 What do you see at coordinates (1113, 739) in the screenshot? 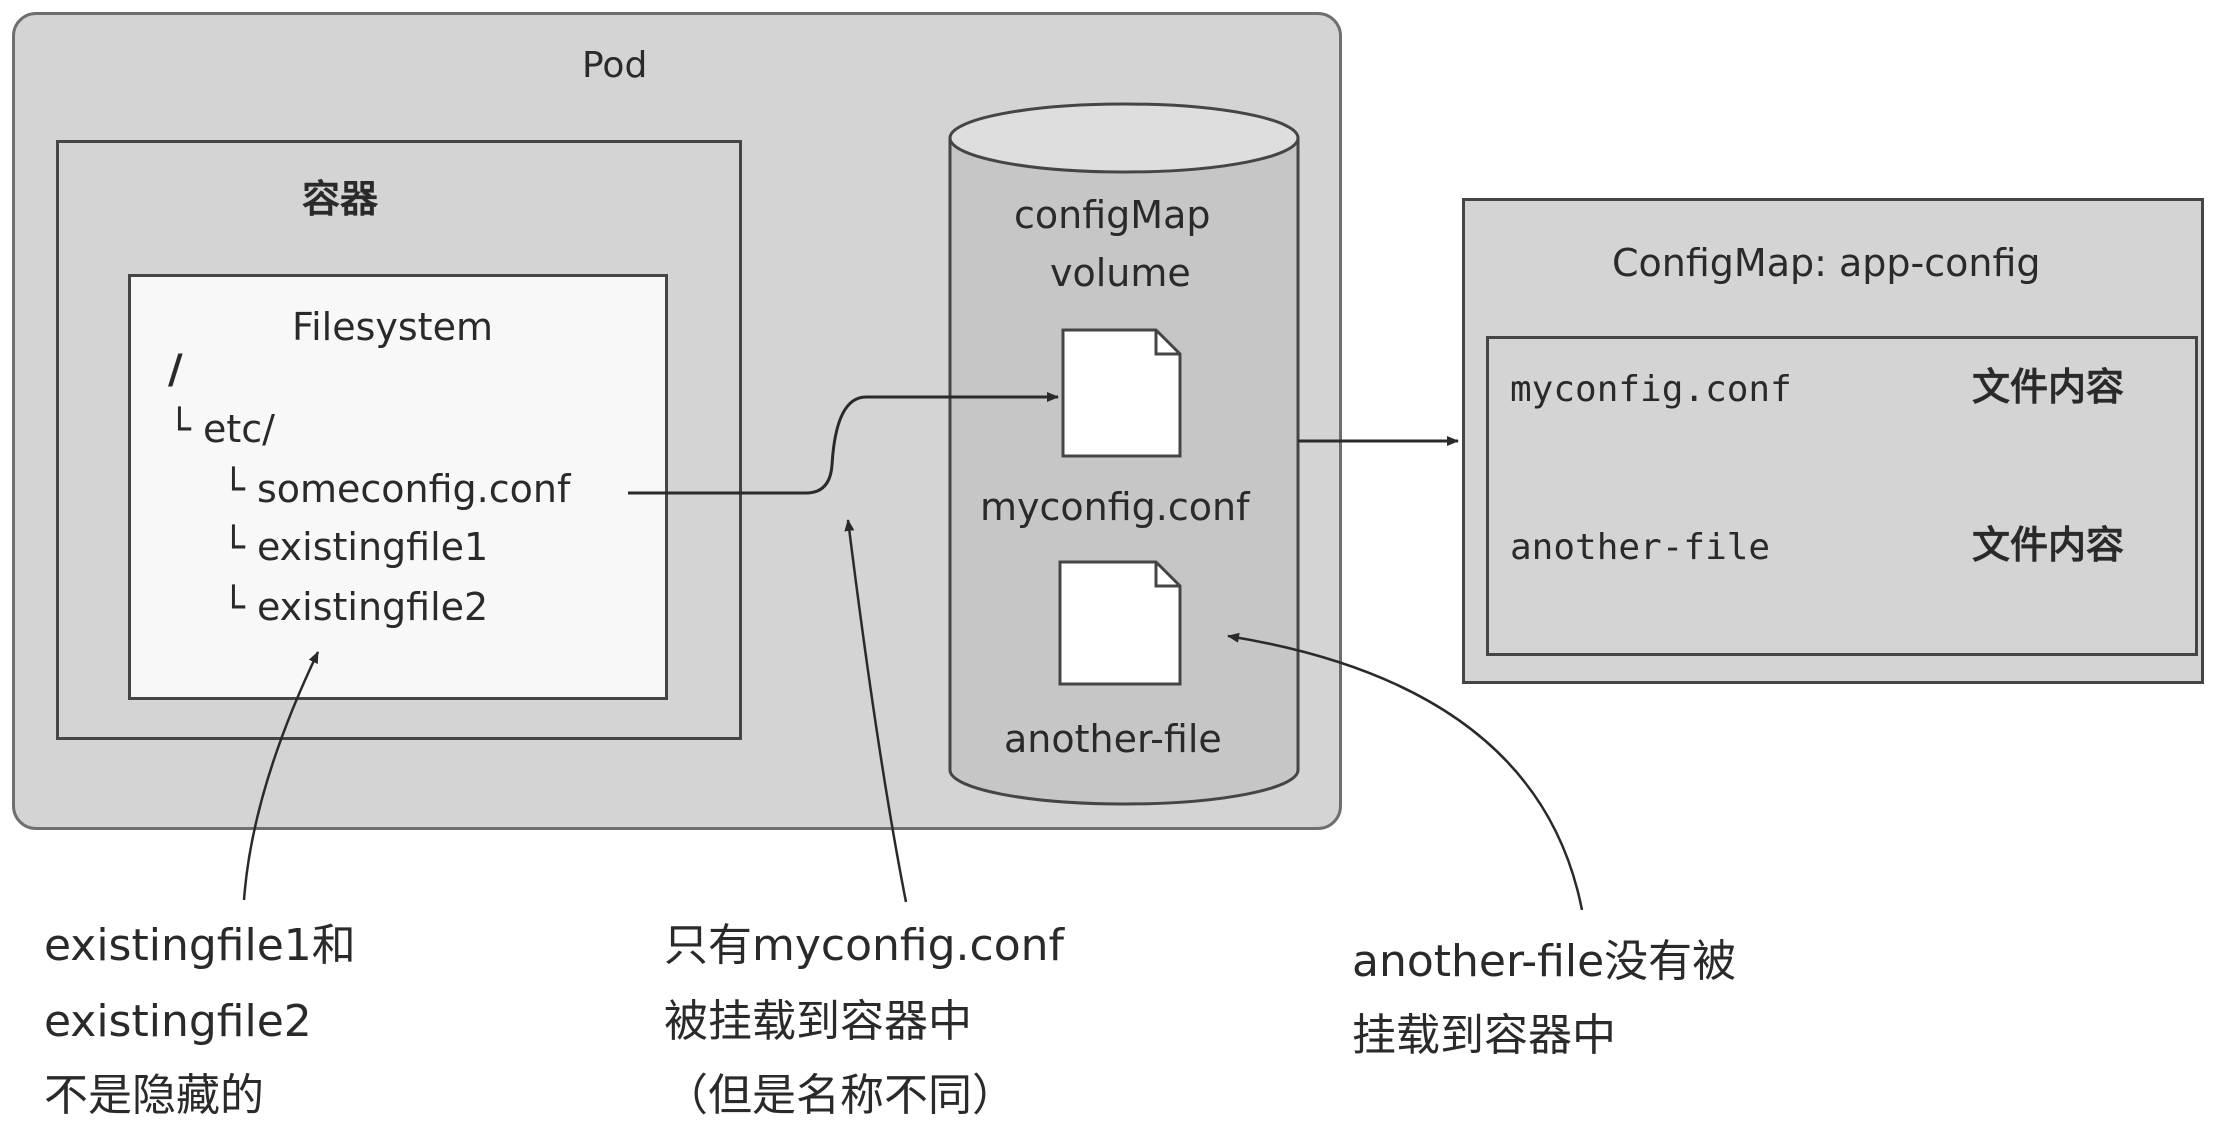
I see `volume-file-another: another-file` at bounding box center [1113, 739].